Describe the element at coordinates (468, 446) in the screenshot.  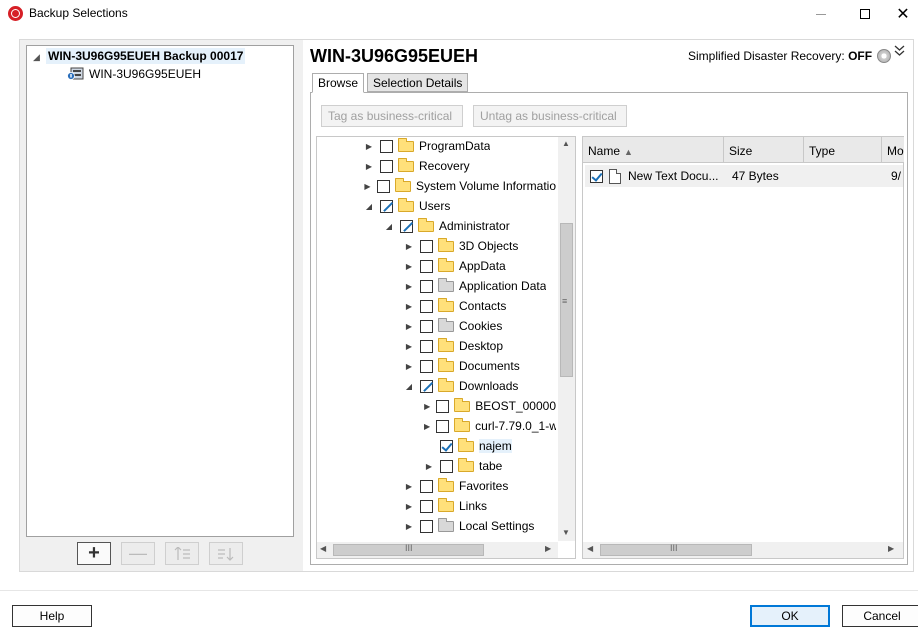
I see `tree-item: najem` at that location.